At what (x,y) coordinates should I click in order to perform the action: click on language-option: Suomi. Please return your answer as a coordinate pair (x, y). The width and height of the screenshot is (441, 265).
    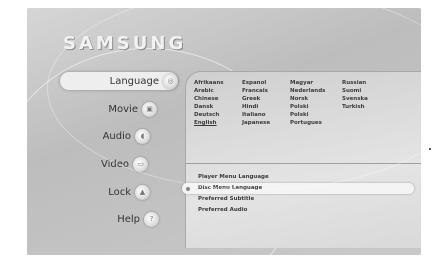
    Looking at the image, I should click on (364, 91).